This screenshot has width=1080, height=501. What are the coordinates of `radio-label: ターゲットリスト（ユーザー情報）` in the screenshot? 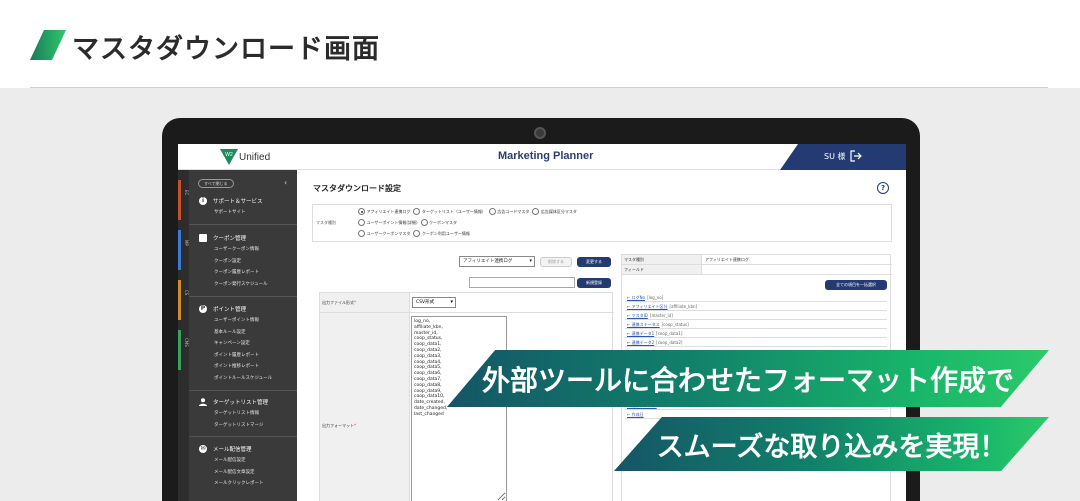 It's located at (453, 211).